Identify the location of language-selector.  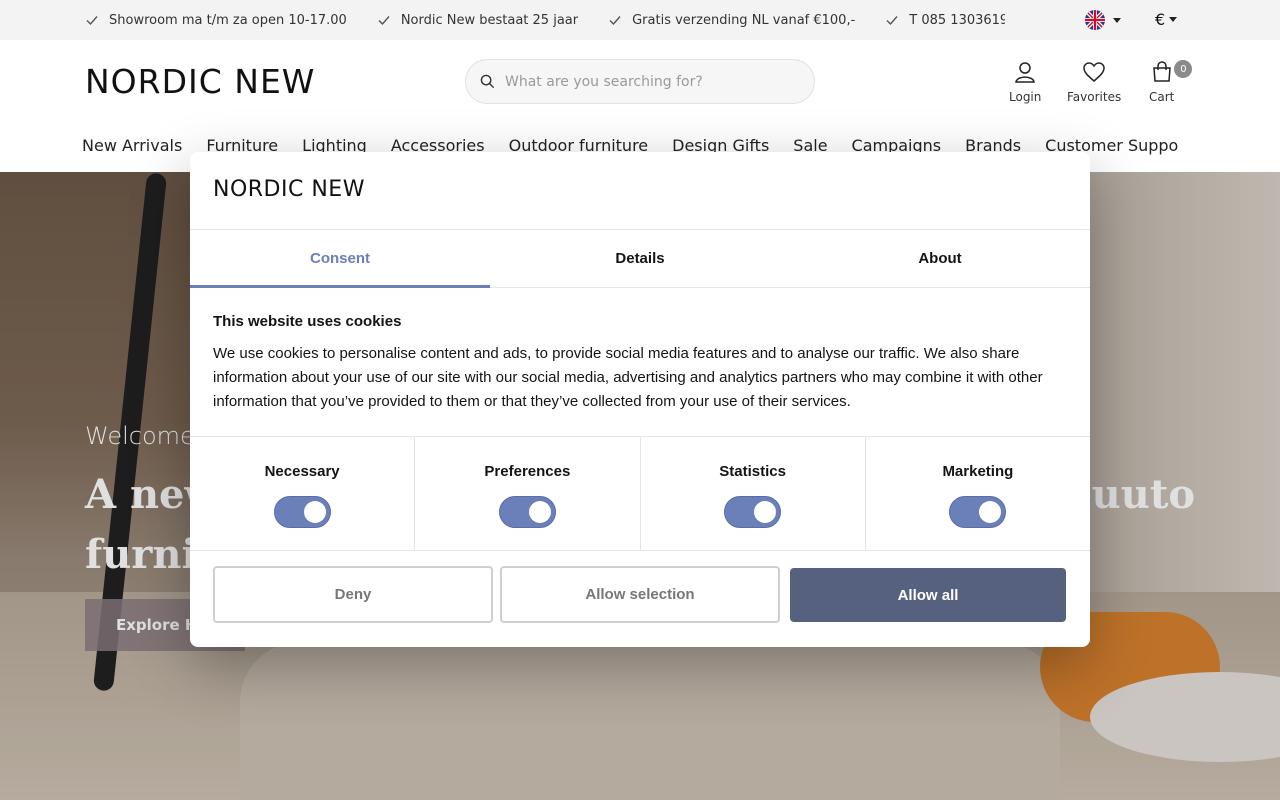
(1103, 20).